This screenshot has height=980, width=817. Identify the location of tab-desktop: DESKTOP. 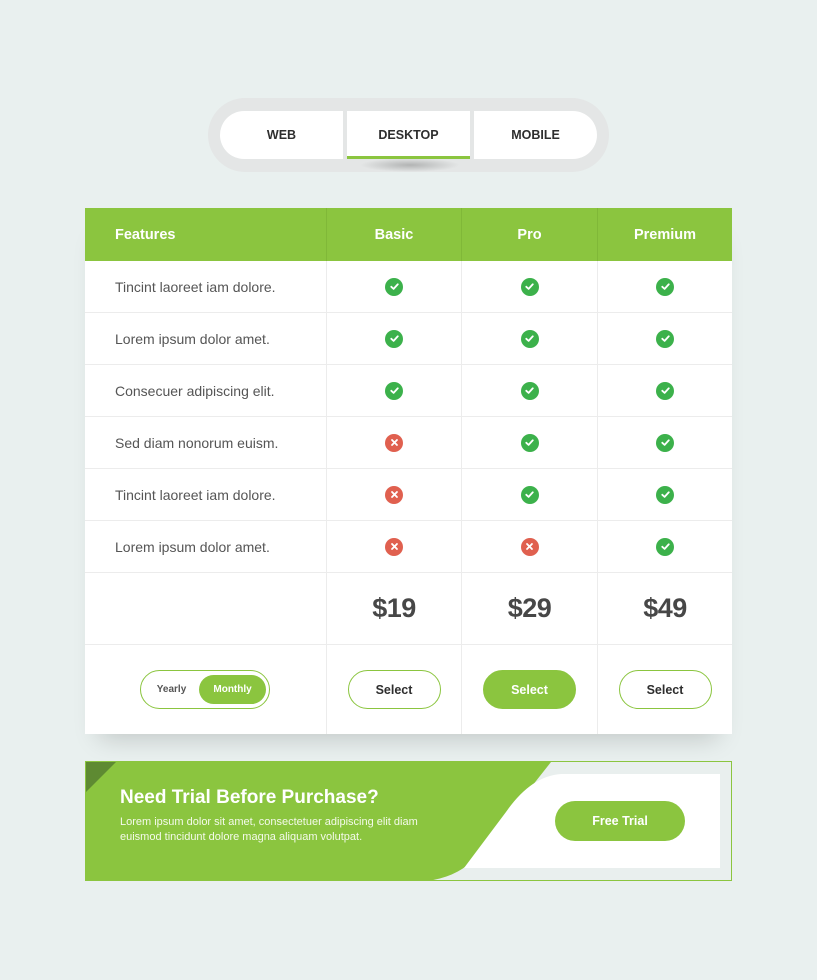
(408, 135).